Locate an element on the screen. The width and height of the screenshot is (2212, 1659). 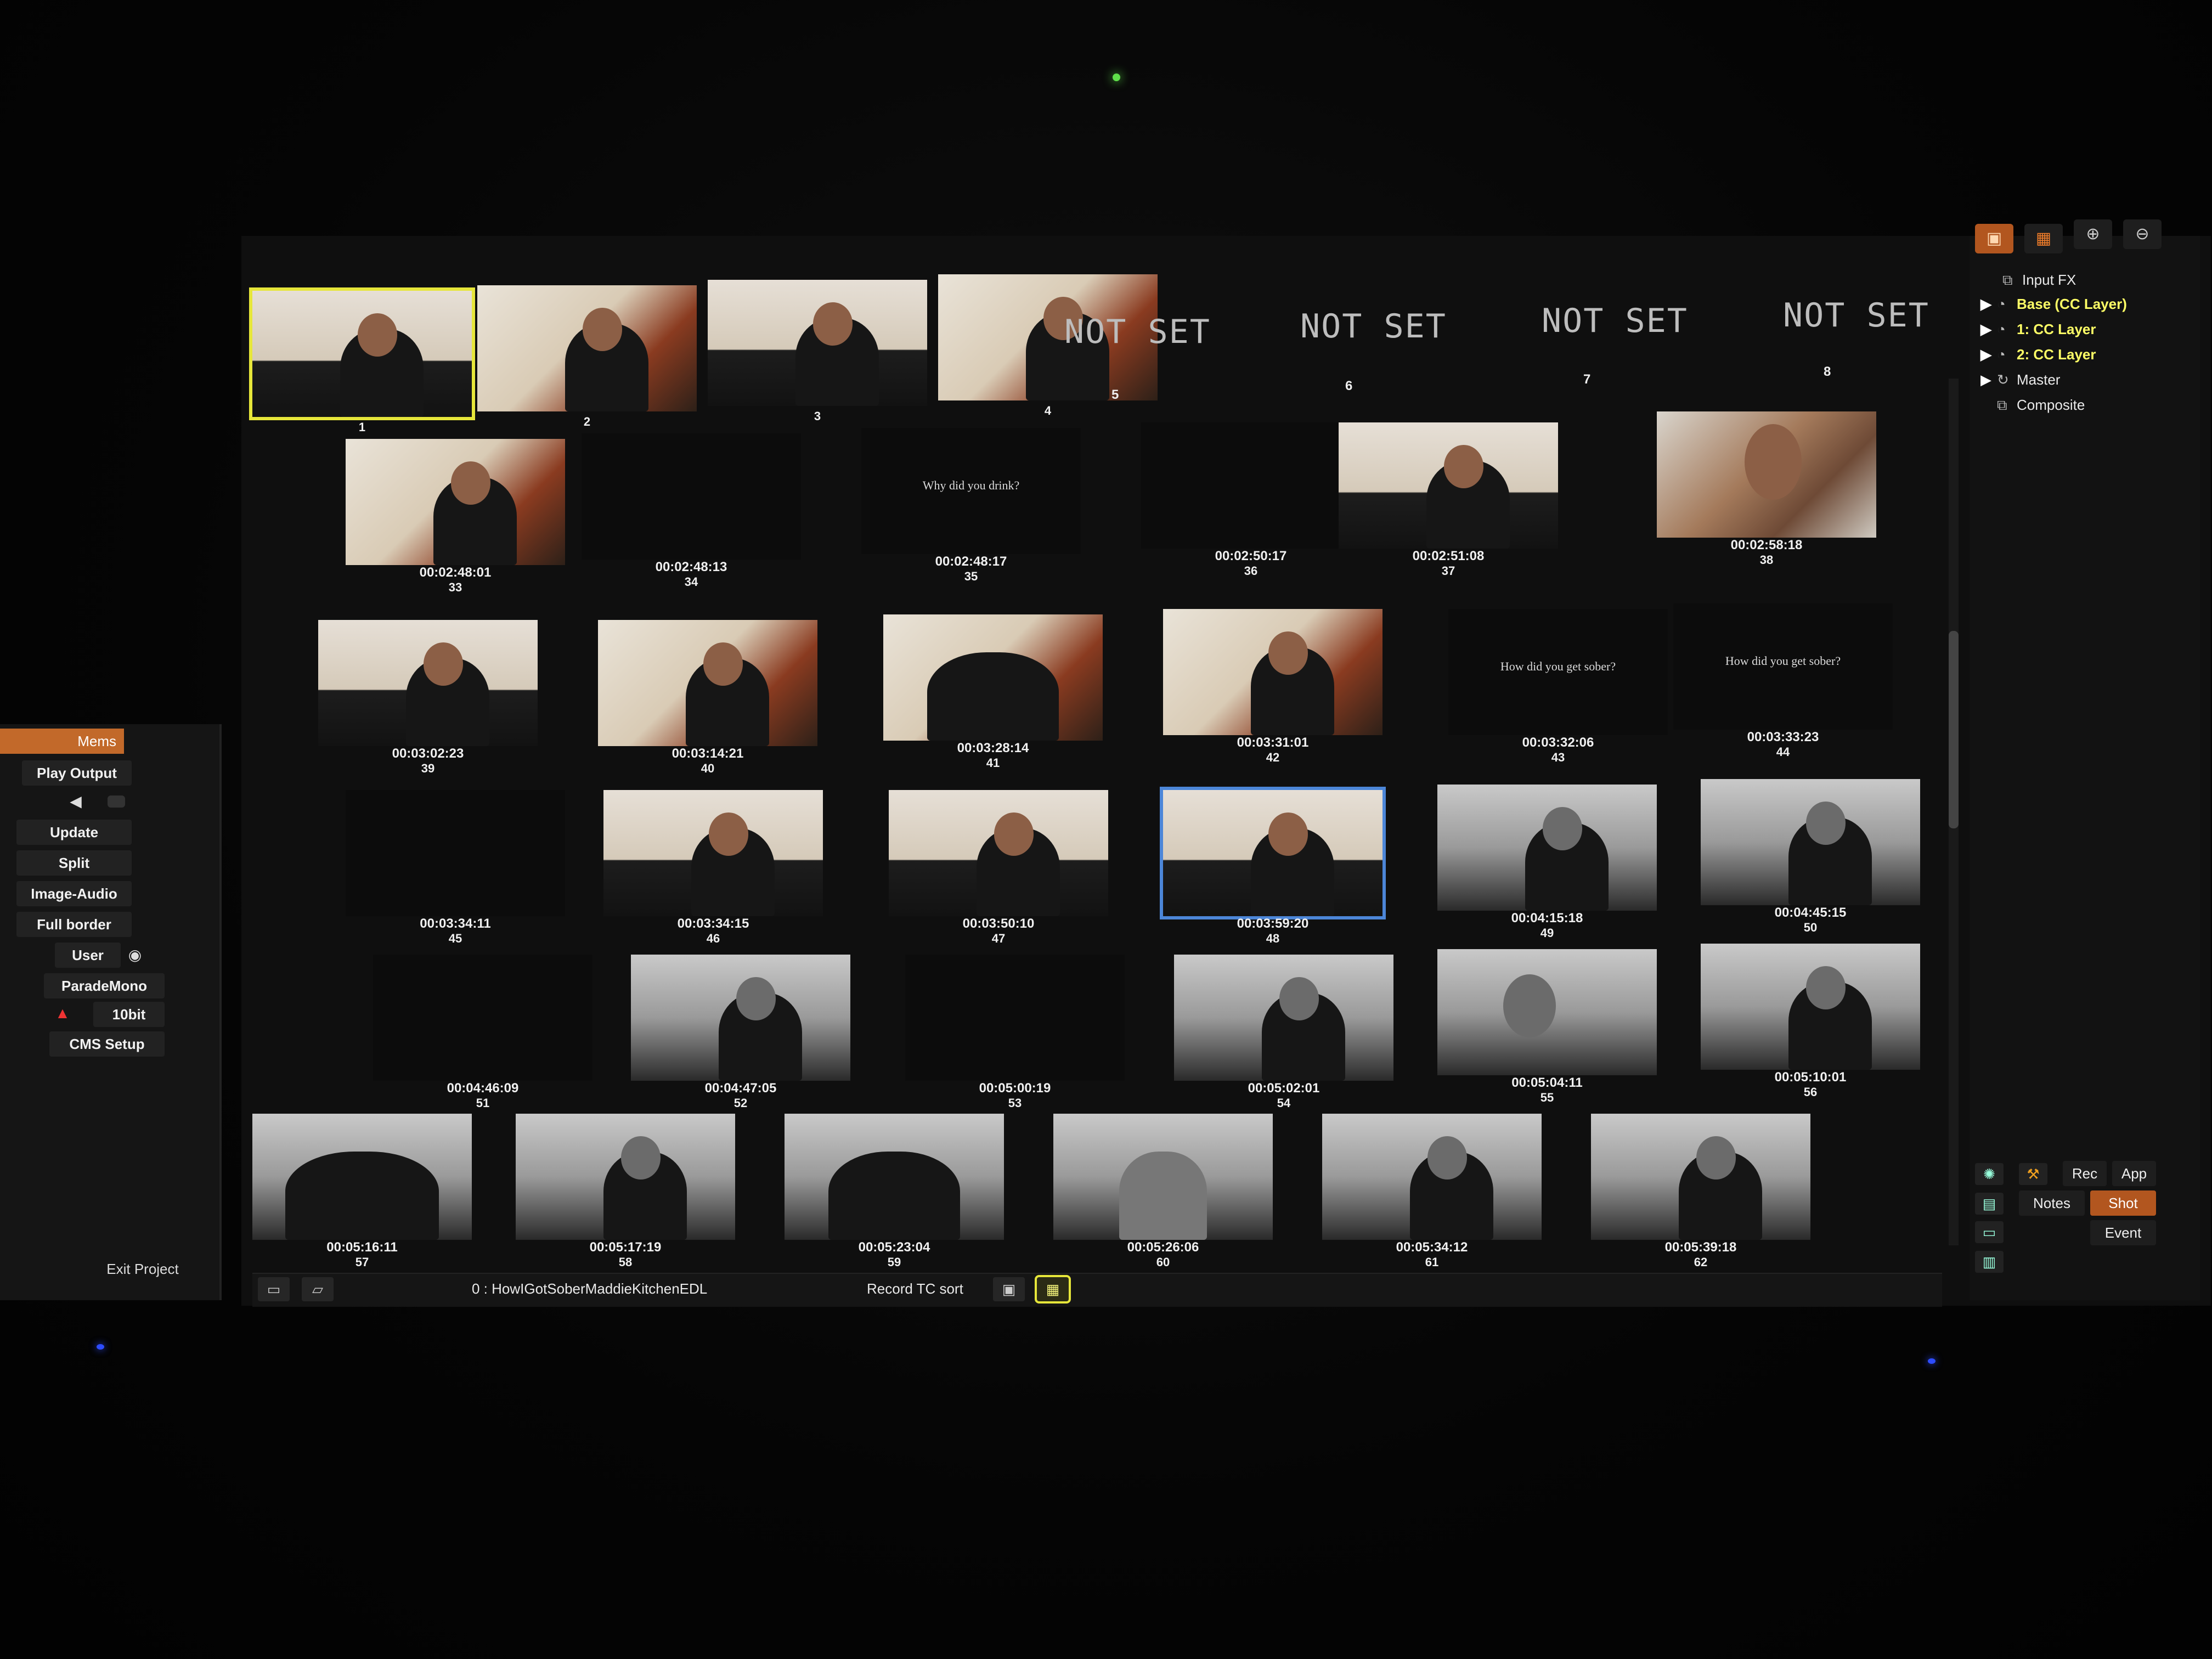
user-button: User is located at coordinates (88, 955).